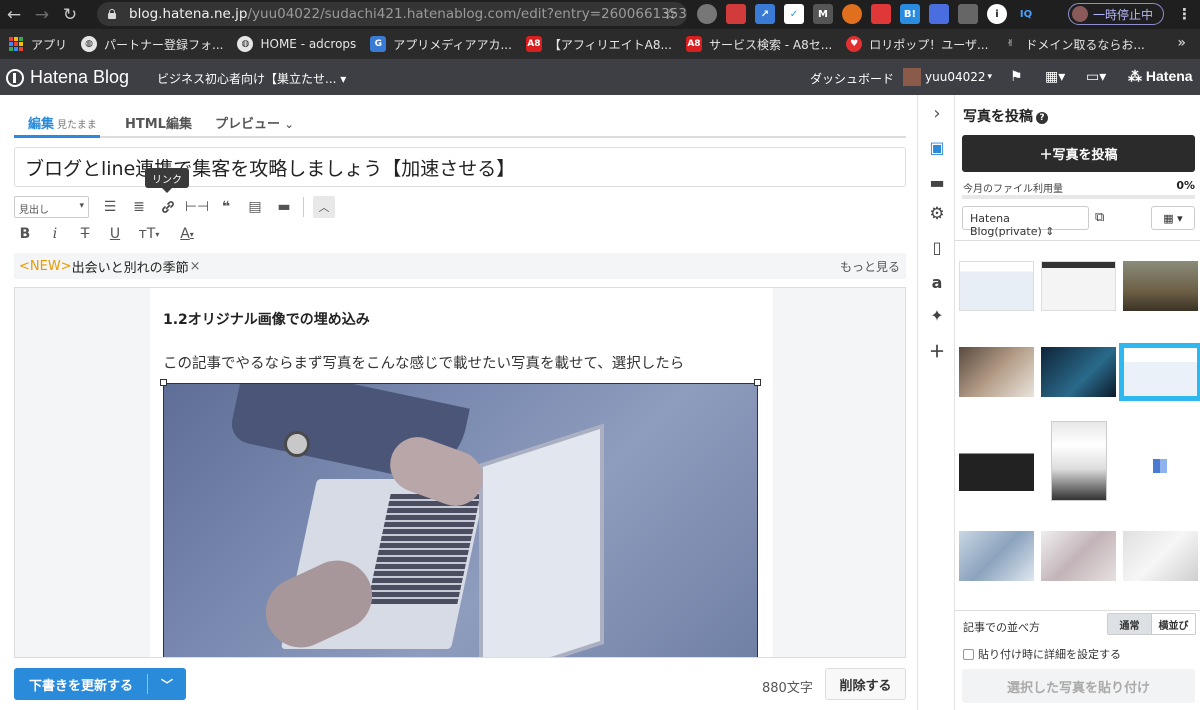 The image size is (1200, 710). Describe the element at coordinates (823, 14) in the screenshot. I see `extension-icon: M` at that location.